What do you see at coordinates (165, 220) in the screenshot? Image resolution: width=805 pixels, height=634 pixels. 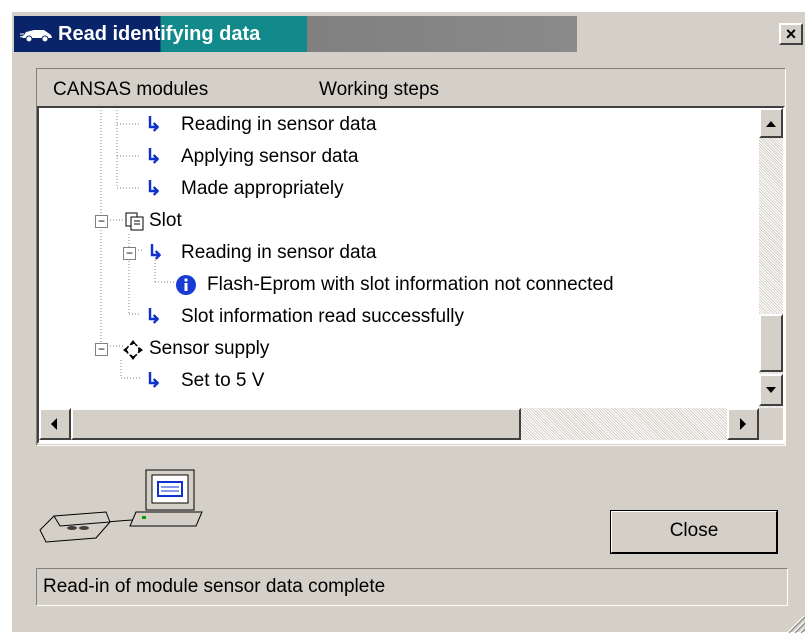 I see `tree-row-label: Slot` at bounding box center [165, 220].